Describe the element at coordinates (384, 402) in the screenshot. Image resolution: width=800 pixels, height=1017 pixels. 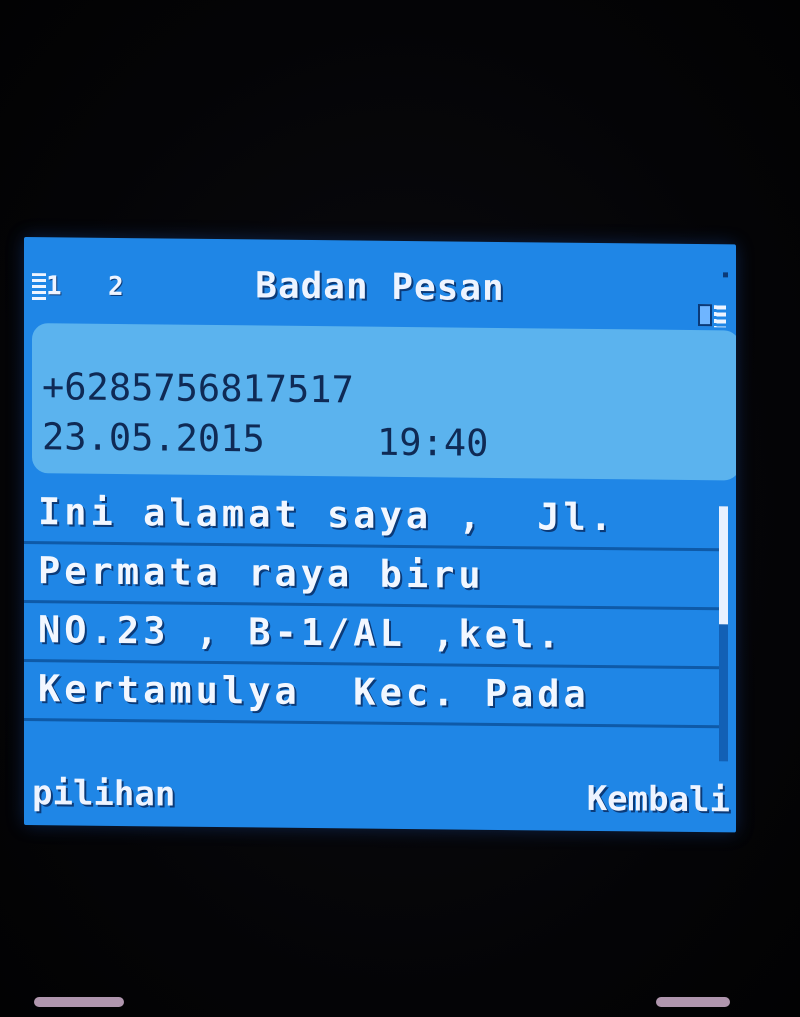
I see `message-info-panel: +6285756817517 23.05.2015 19:40` at that location.